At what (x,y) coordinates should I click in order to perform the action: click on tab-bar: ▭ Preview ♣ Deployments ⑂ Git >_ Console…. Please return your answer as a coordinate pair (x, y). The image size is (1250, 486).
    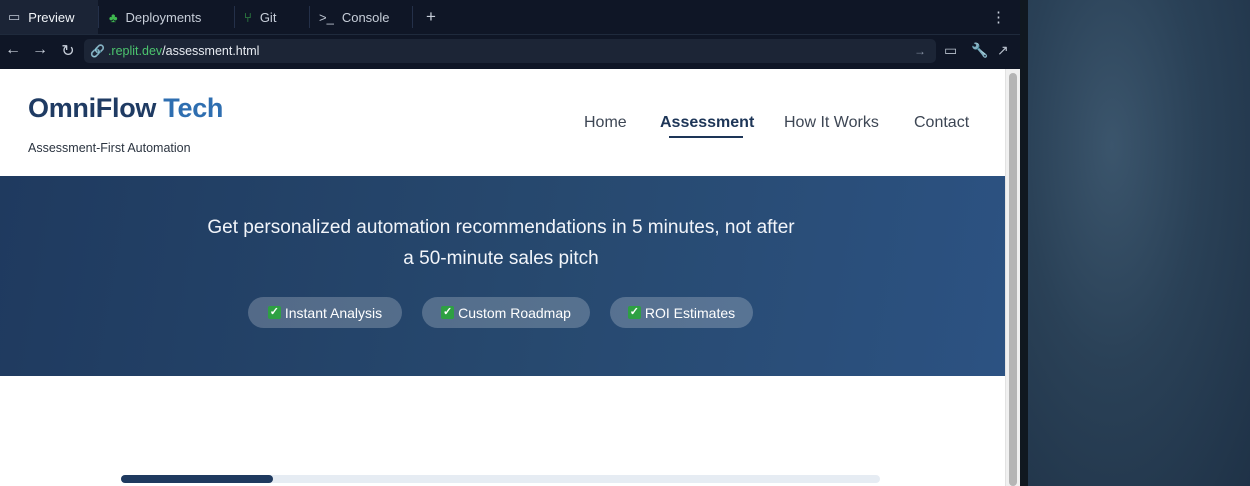
    Looking at the image, I should click on (510, 17).